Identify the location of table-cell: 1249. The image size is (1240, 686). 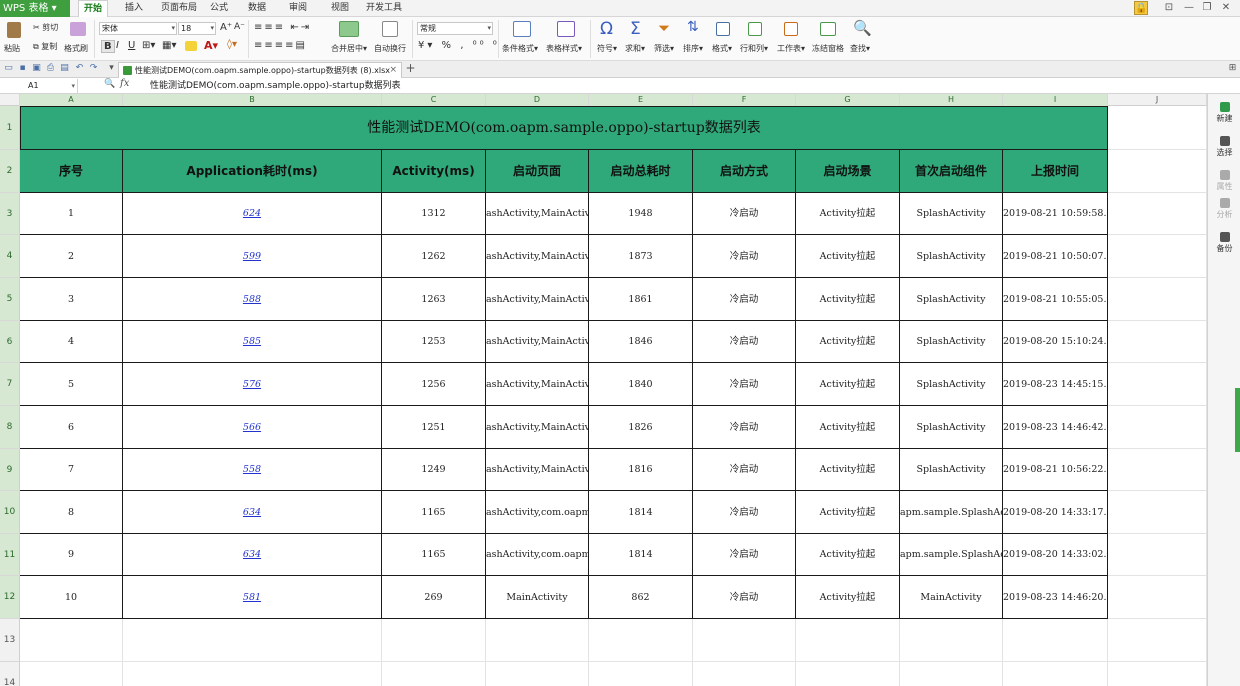
(434, 470).